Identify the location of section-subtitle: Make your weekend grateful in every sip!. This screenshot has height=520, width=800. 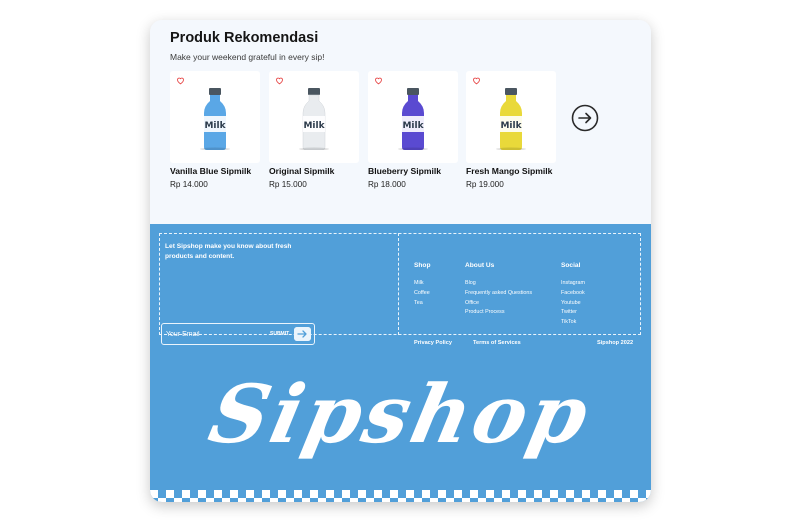
(247, 57).